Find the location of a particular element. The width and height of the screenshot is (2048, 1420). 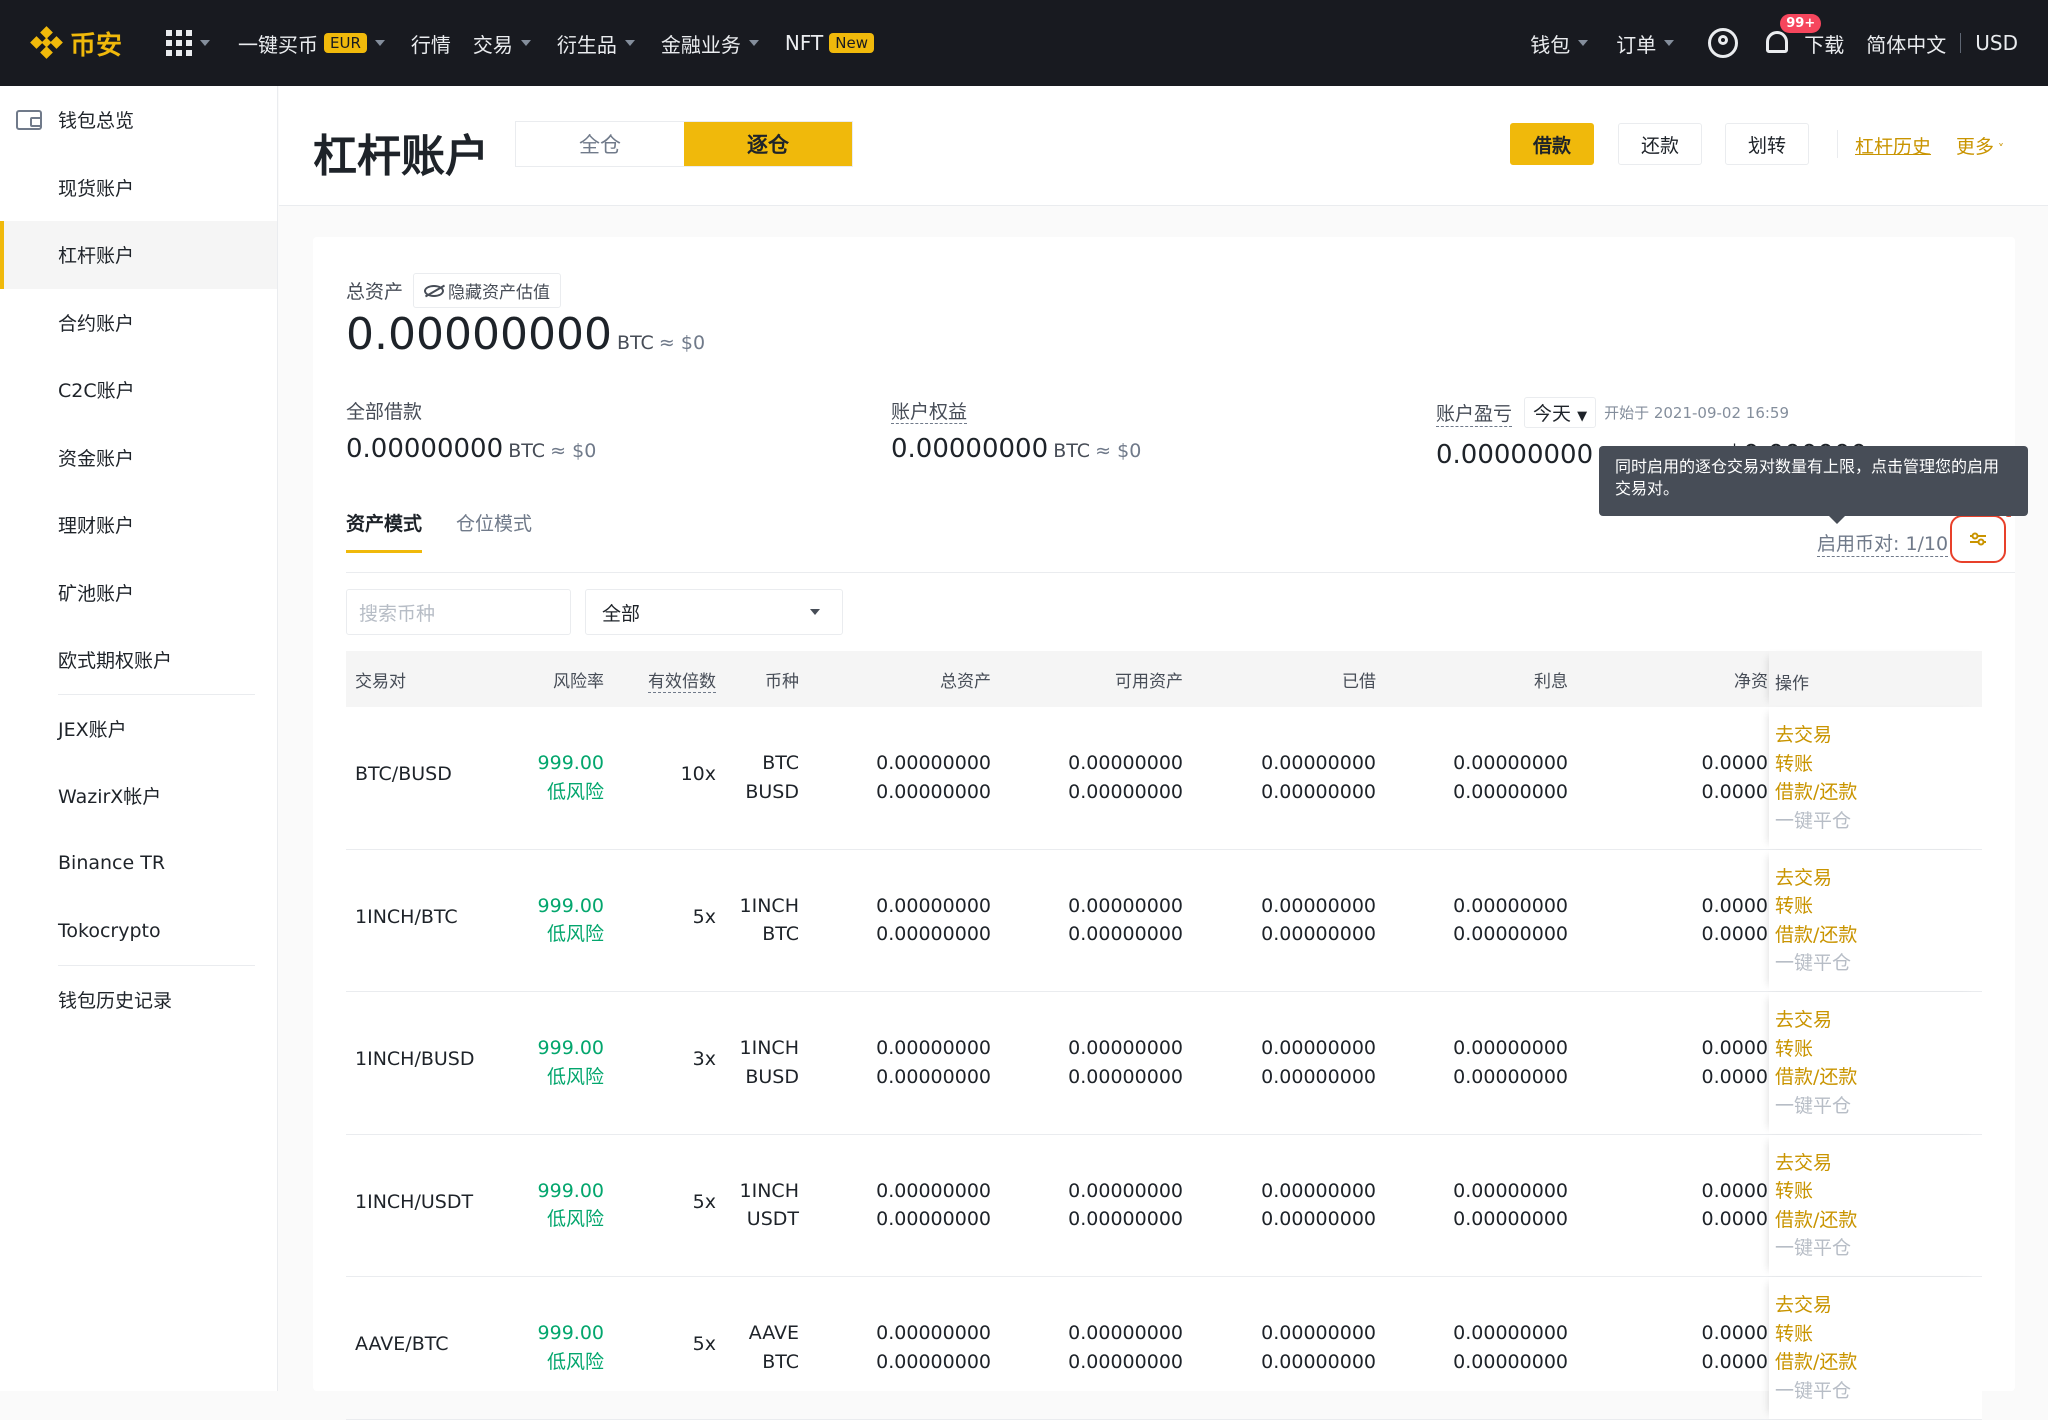

nav-language: 简体中文 is located at coordinates (1906, 43).